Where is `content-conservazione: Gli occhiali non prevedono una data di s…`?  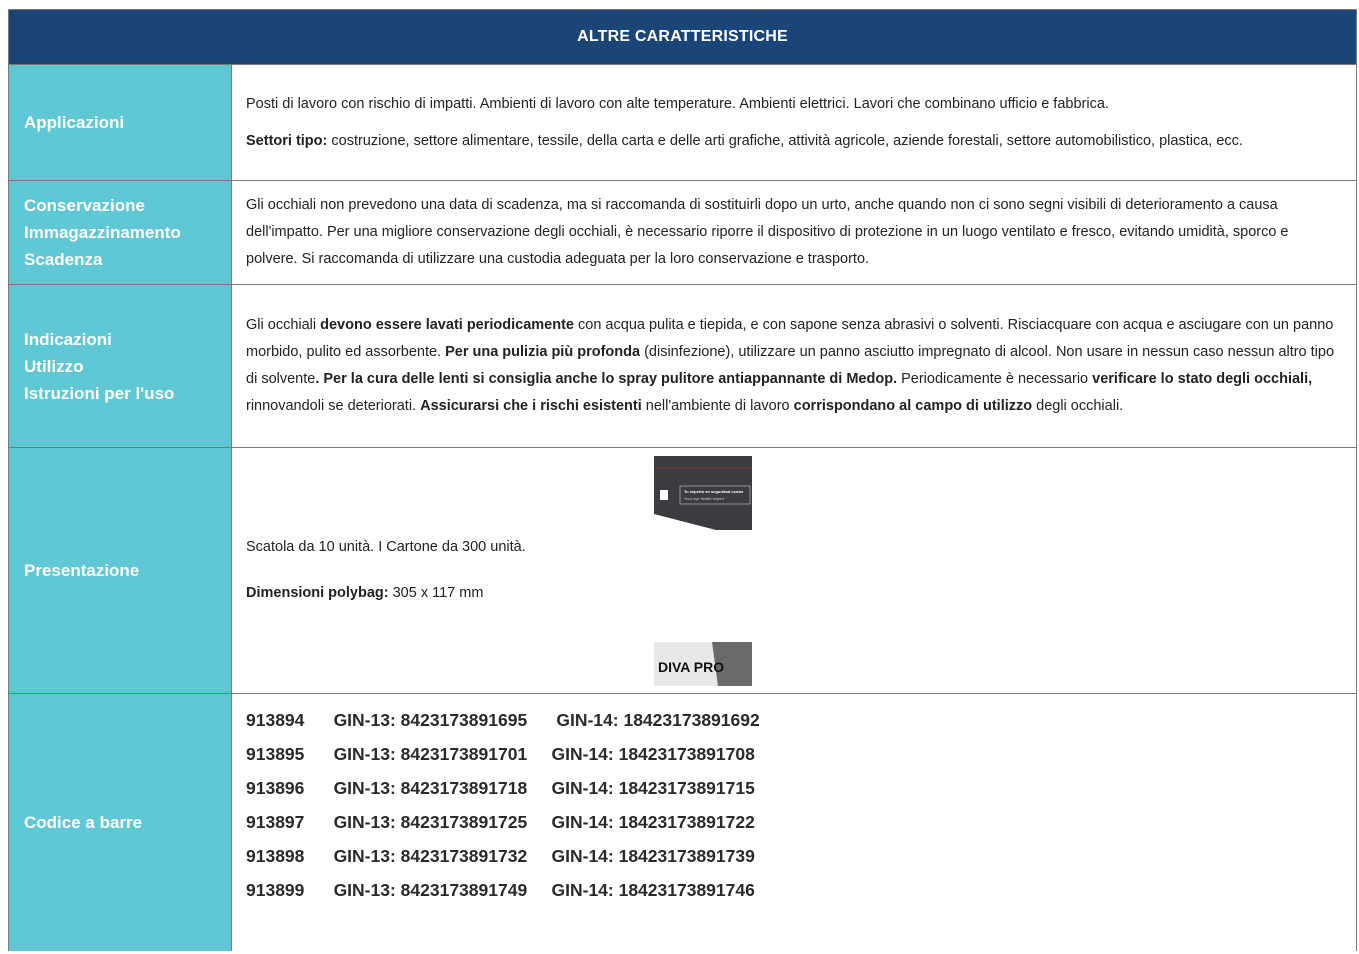 content-conservazione: Gli occhiali non prevedono una data di s… is located at coordinates (794, 232).